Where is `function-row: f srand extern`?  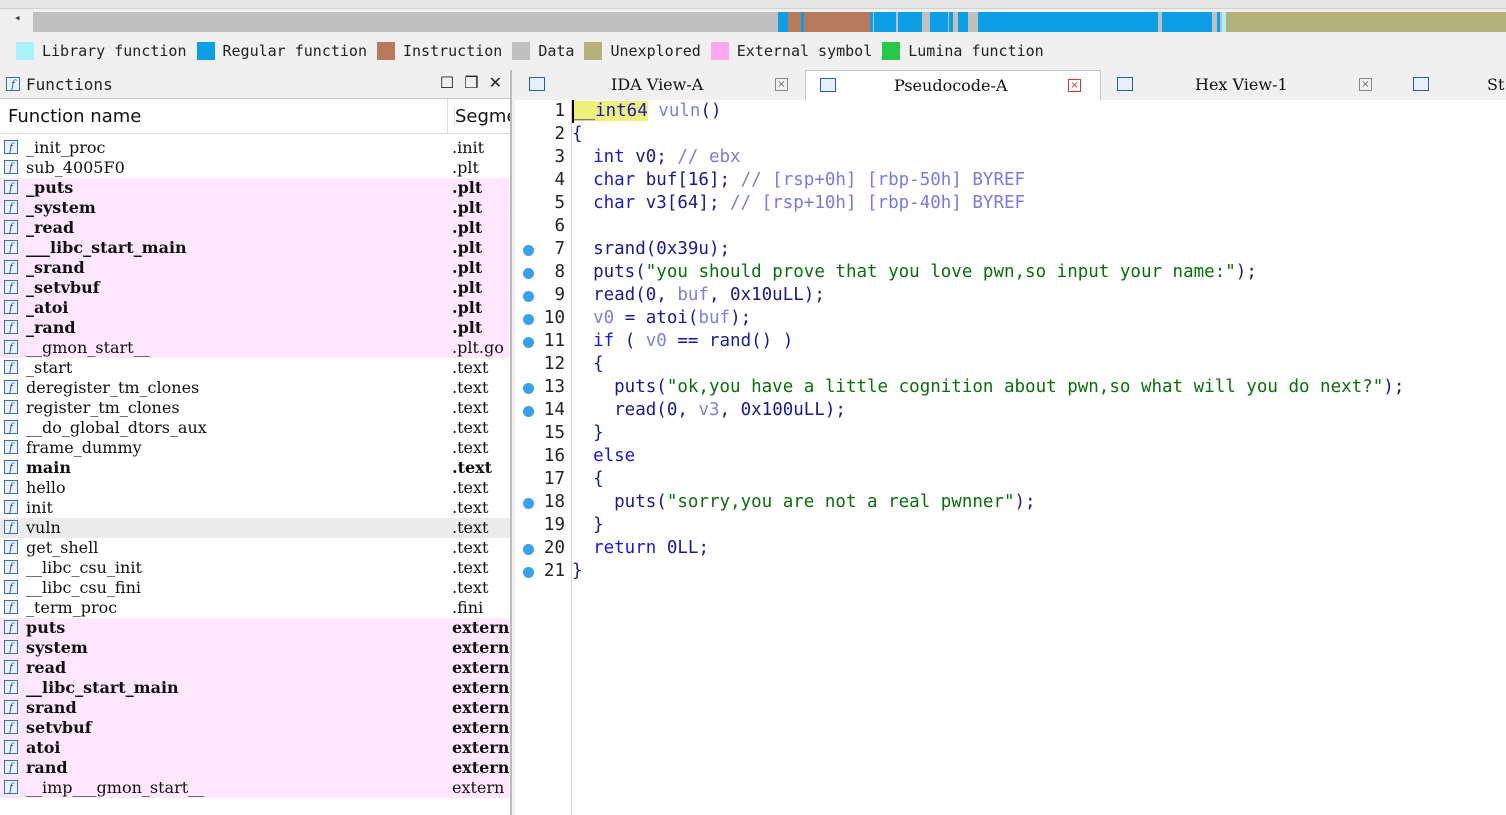 function-row: f srand extern is located at coordinates (255, 708).